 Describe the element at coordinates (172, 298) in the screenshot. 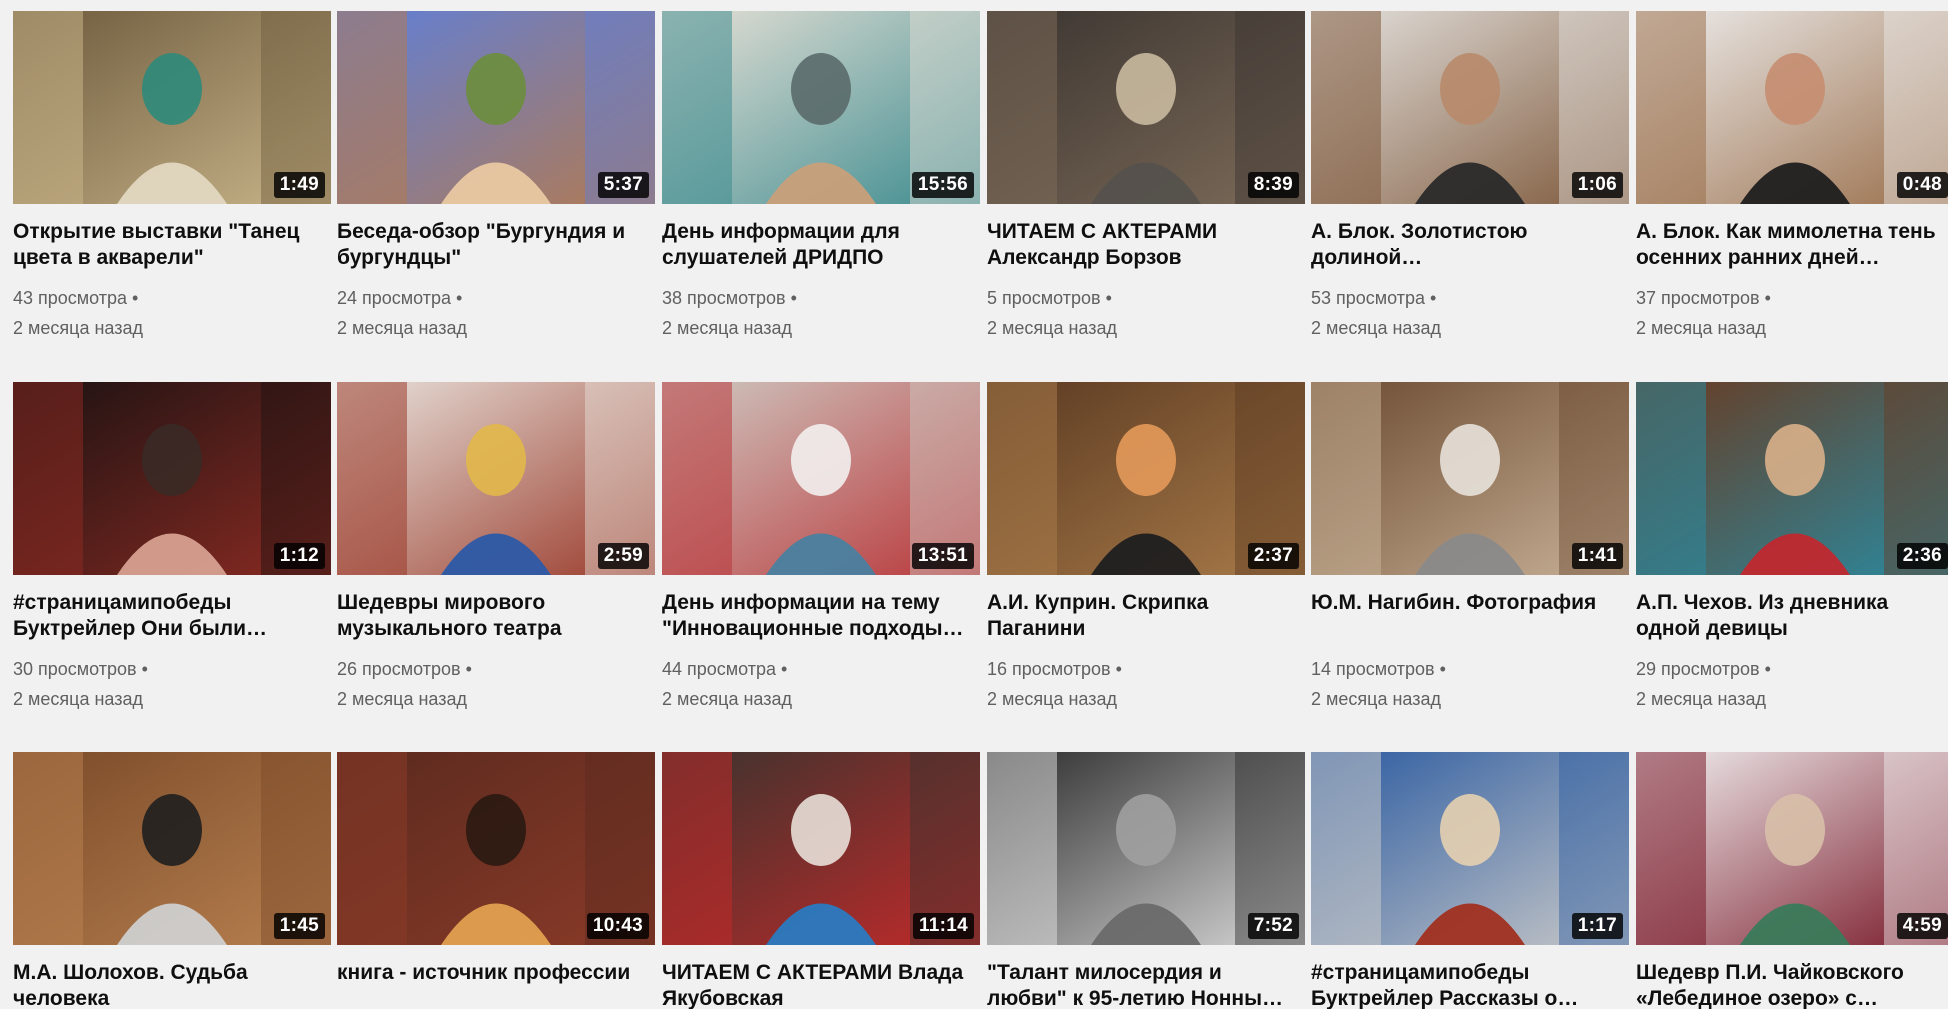

I see `view-count: 43 просмотра` at that location.